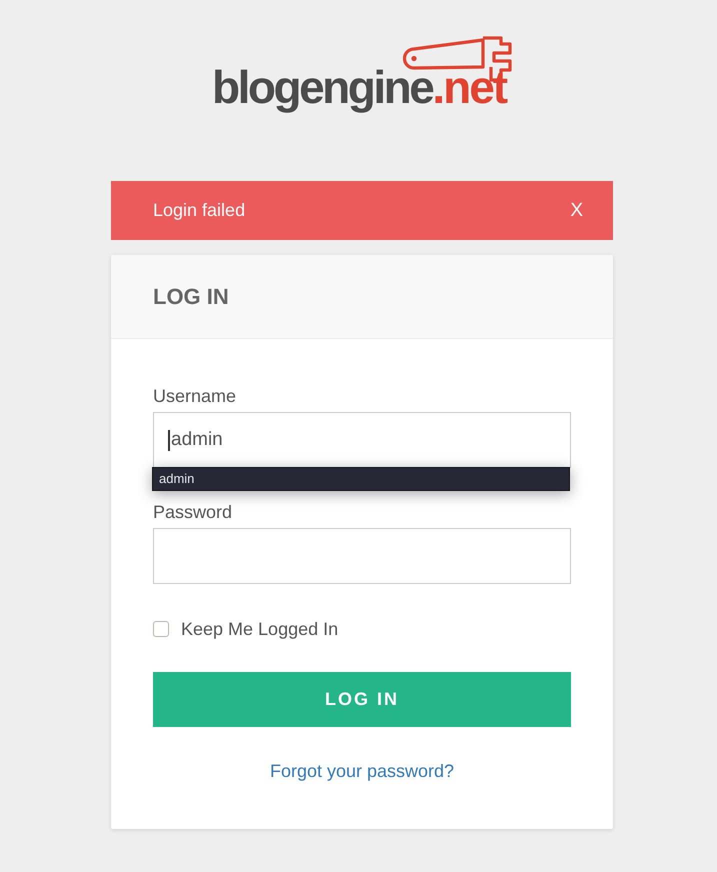  What do you see at coordinates (259, 629) in the screenshot?
I see `checkbox-label: Keep Me Logged In` at bounding box center [259, 629].